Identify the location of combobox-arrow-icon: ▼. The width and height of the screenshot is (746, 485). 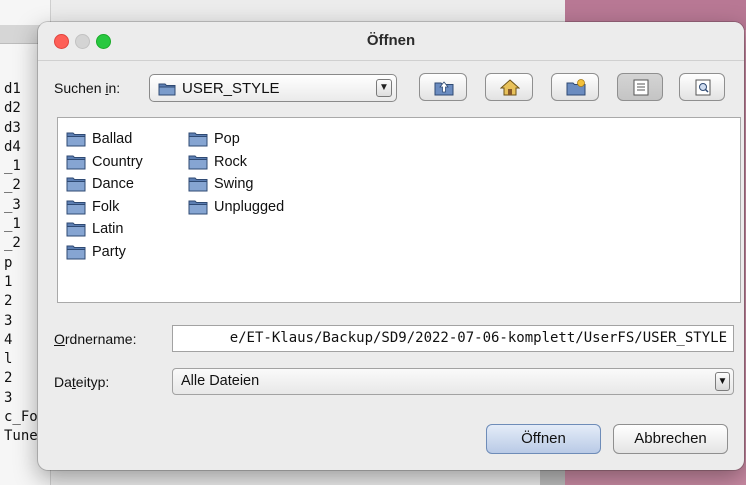
(384, 88).